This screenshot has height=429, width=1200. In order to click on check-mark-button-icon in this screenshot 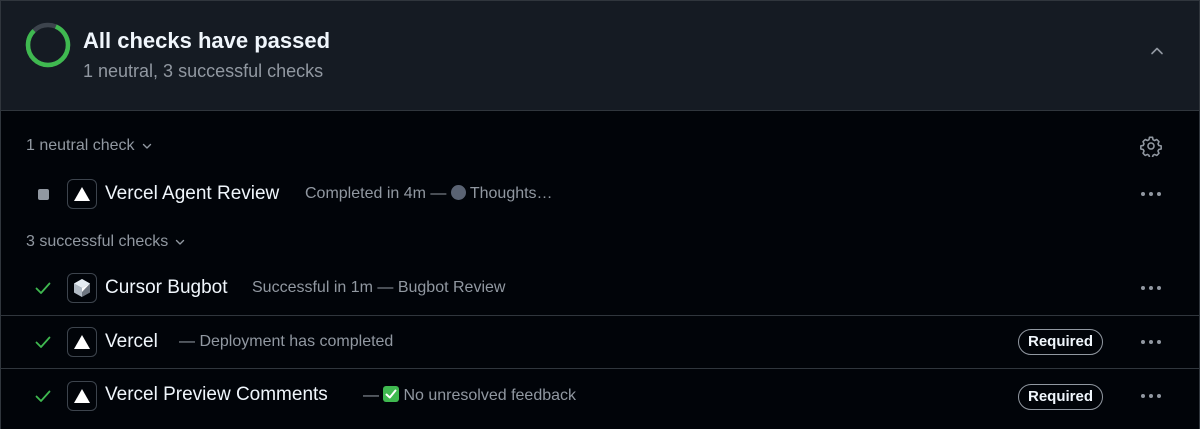, I will do `click(391, 394)`.